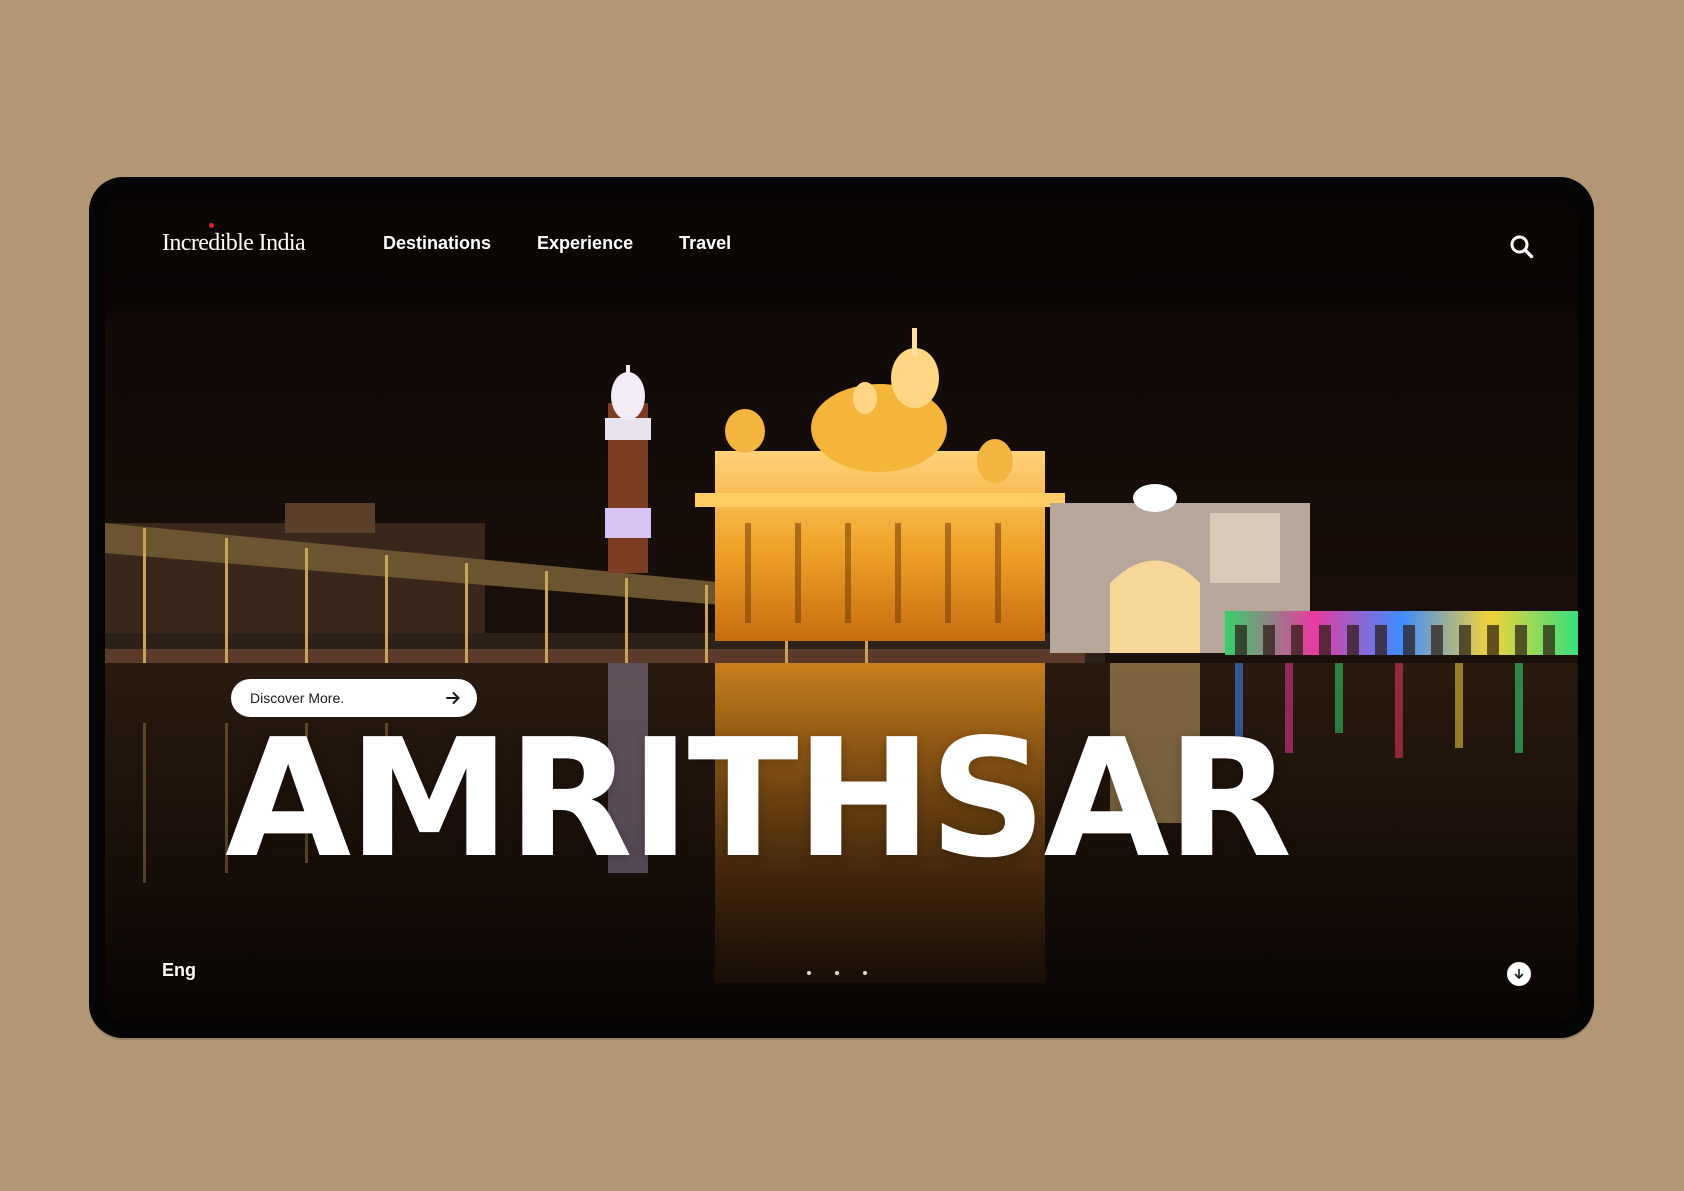 The image size is (1684, 1191). Describe the element at coordinates (453, 698) in the screenshot. I see `arrow-right-icon` at that location.